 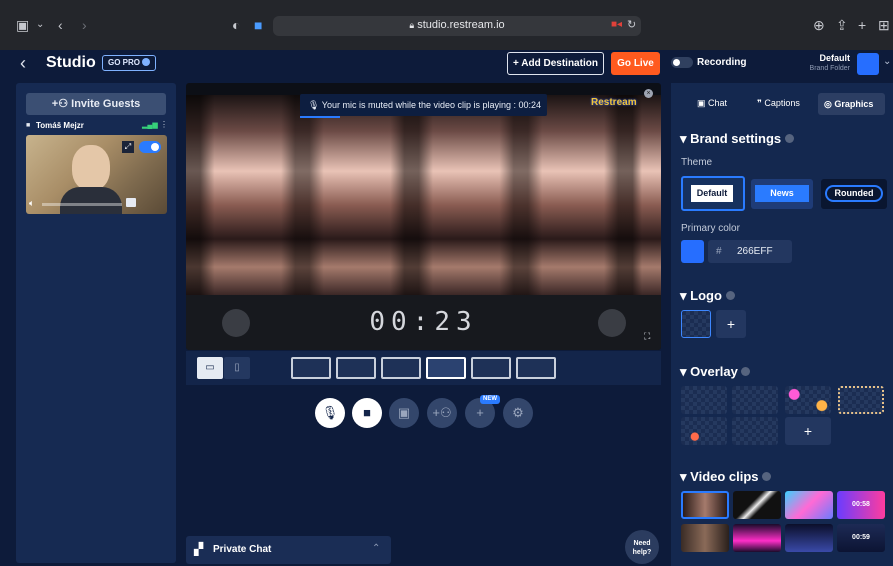 I want to click on brand-settings-heading: ▾ Brand settings, so click(x=737, y=139).